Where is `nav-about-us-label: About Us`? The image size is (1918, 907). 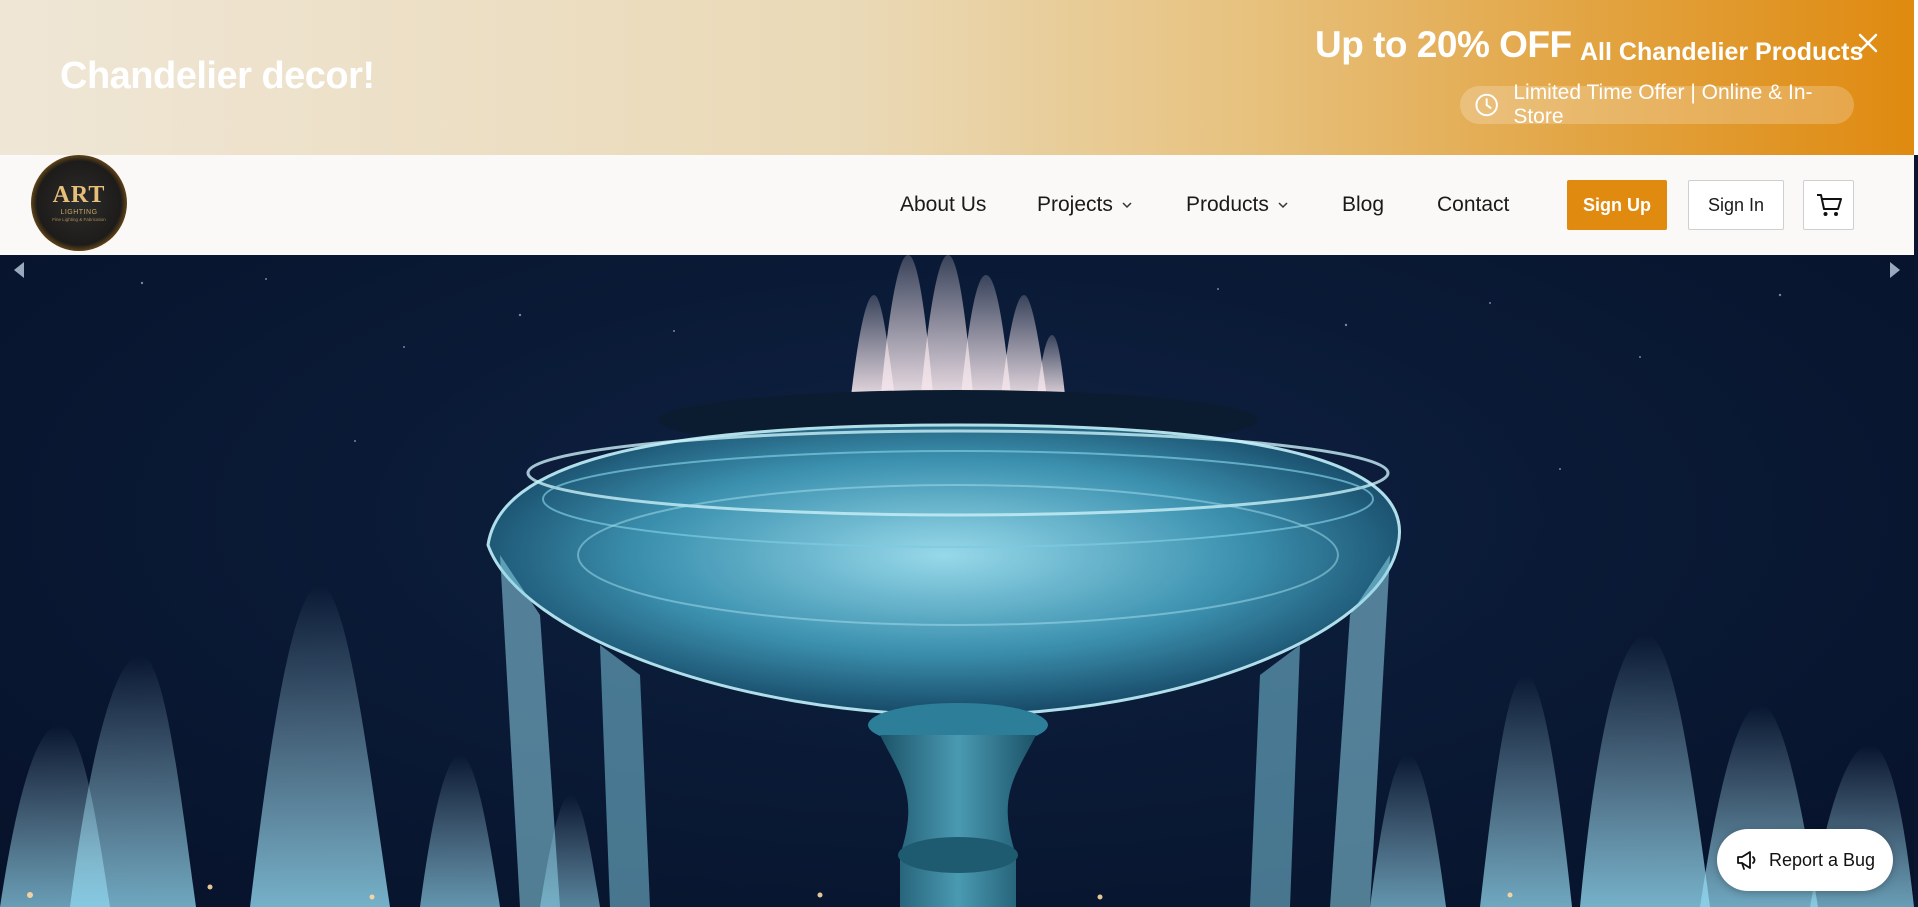 nav-about-us-label: About Us is located at coordinates (943, 204).